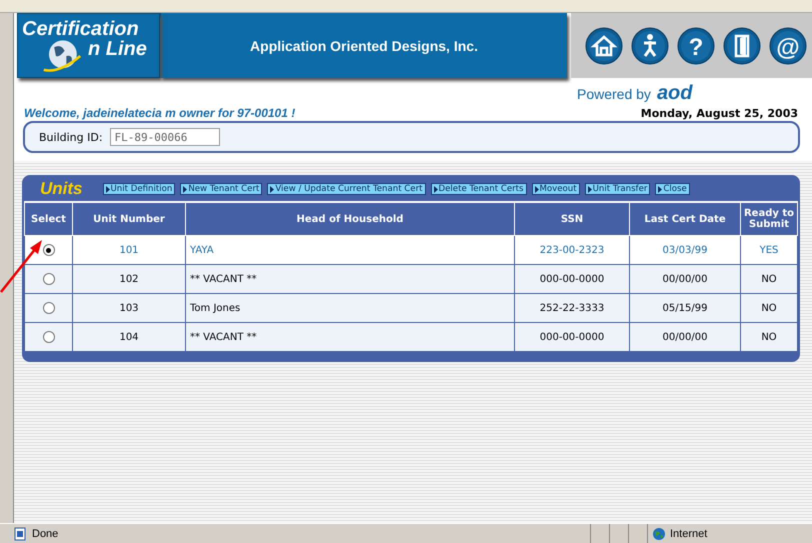 The height and width of the screenshot is (543, 812). I want to click on logo-text: n Line, so click(117, 49).